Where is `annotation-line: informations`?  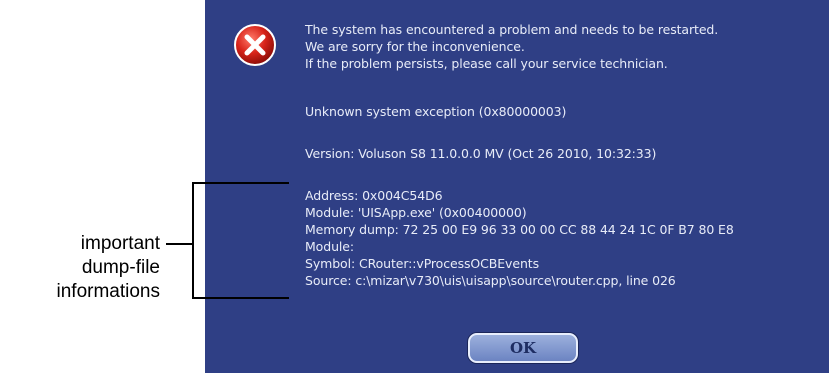 annotation-line: informations is located at coordinates (108, 291).